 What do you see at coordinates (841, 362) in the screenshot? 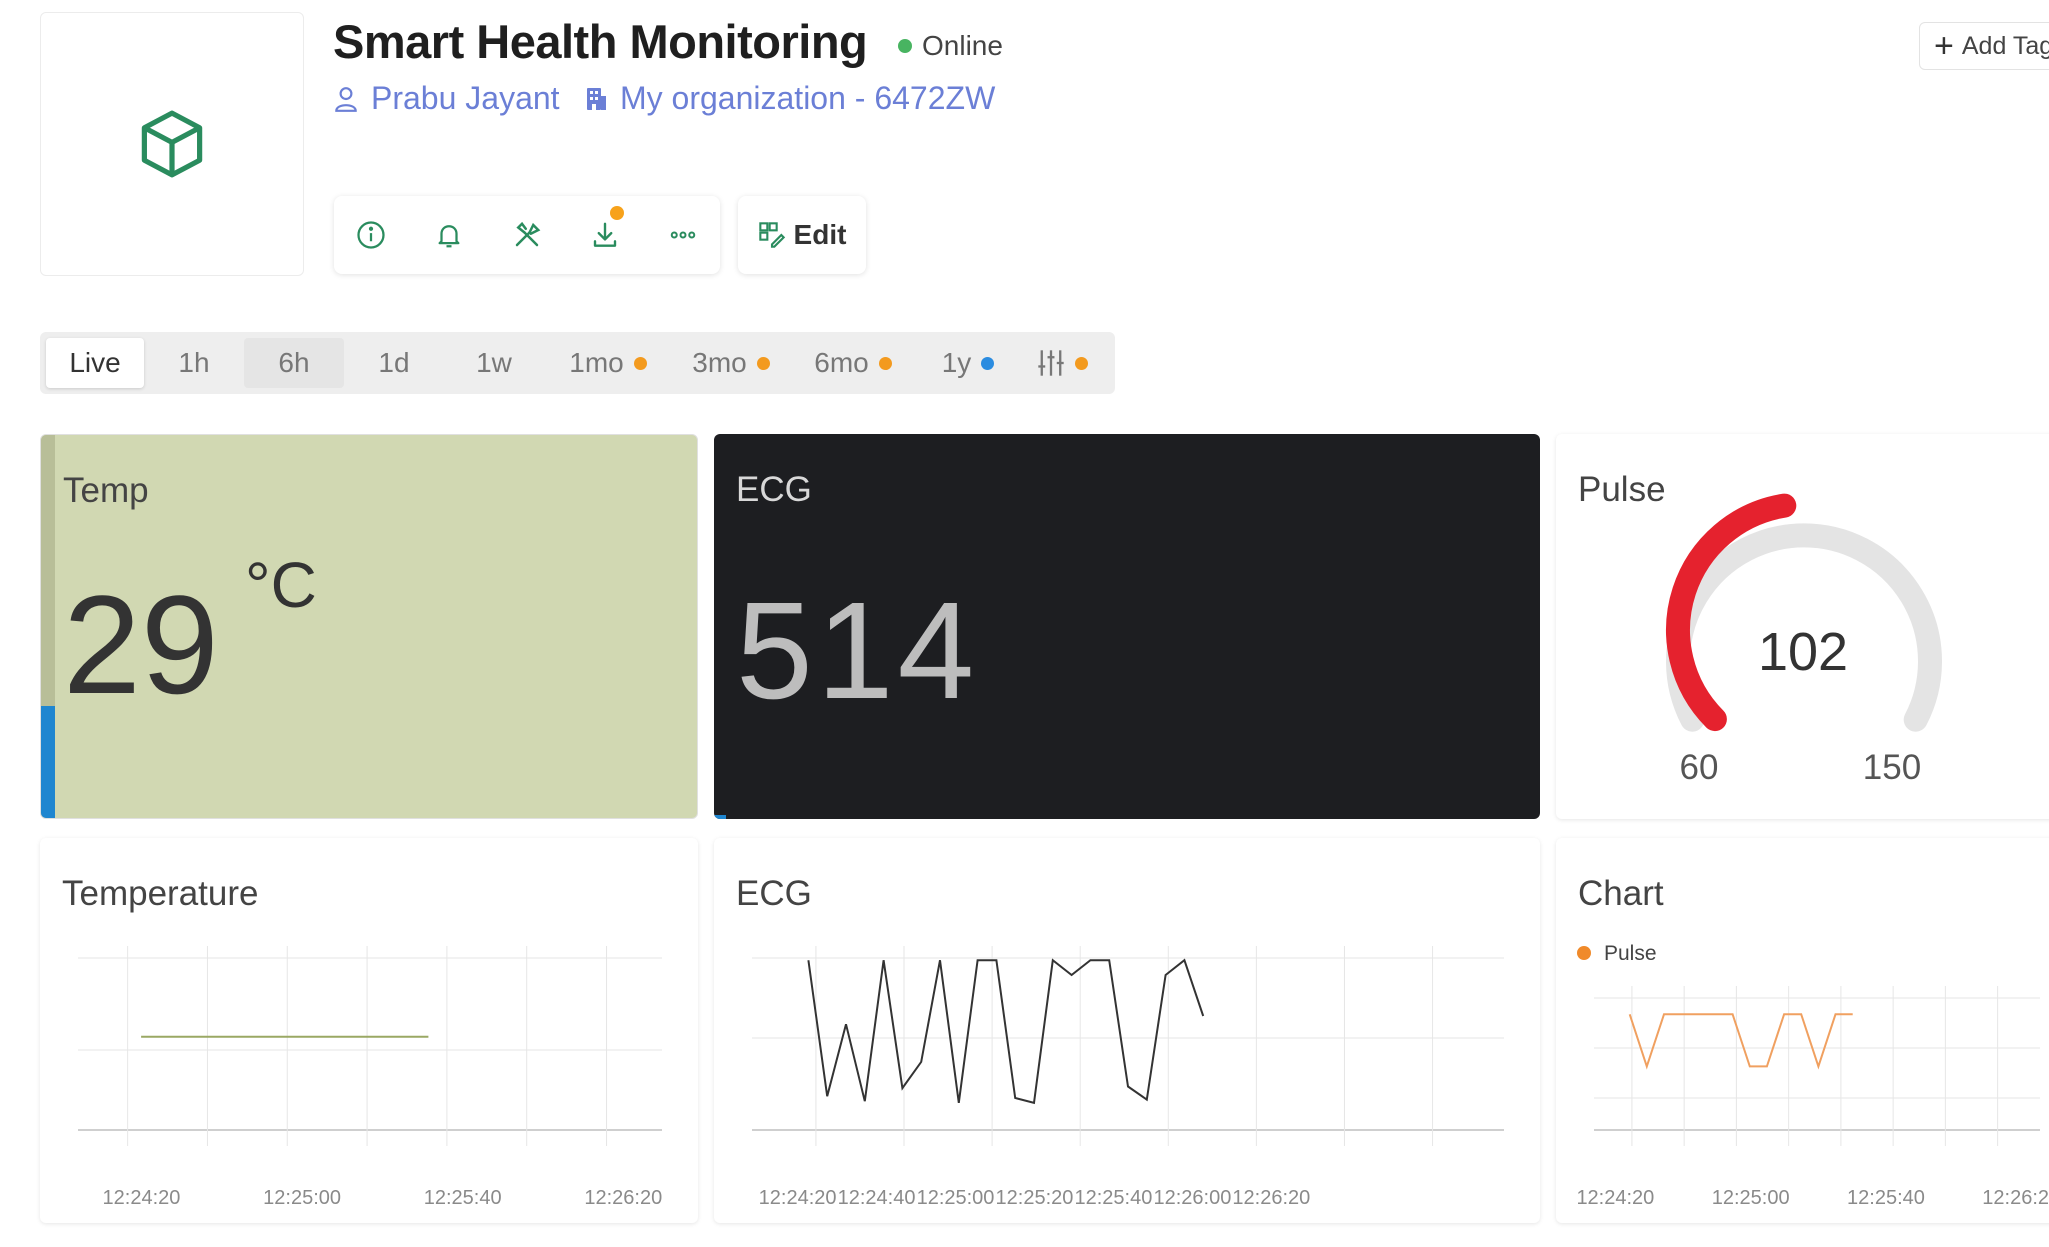
I see `range-label: 6mo` at bounding box center [841, 362].